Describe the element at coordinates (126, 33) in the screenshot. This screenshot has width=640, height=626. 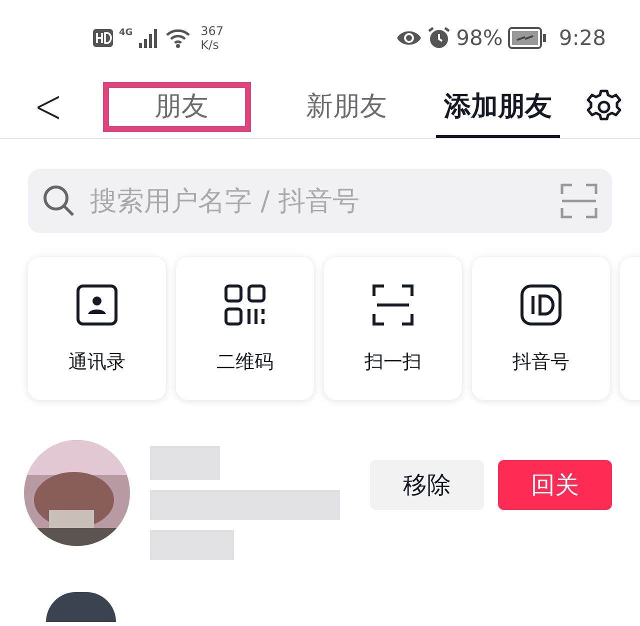
I see `network-type: 4G` at that location.